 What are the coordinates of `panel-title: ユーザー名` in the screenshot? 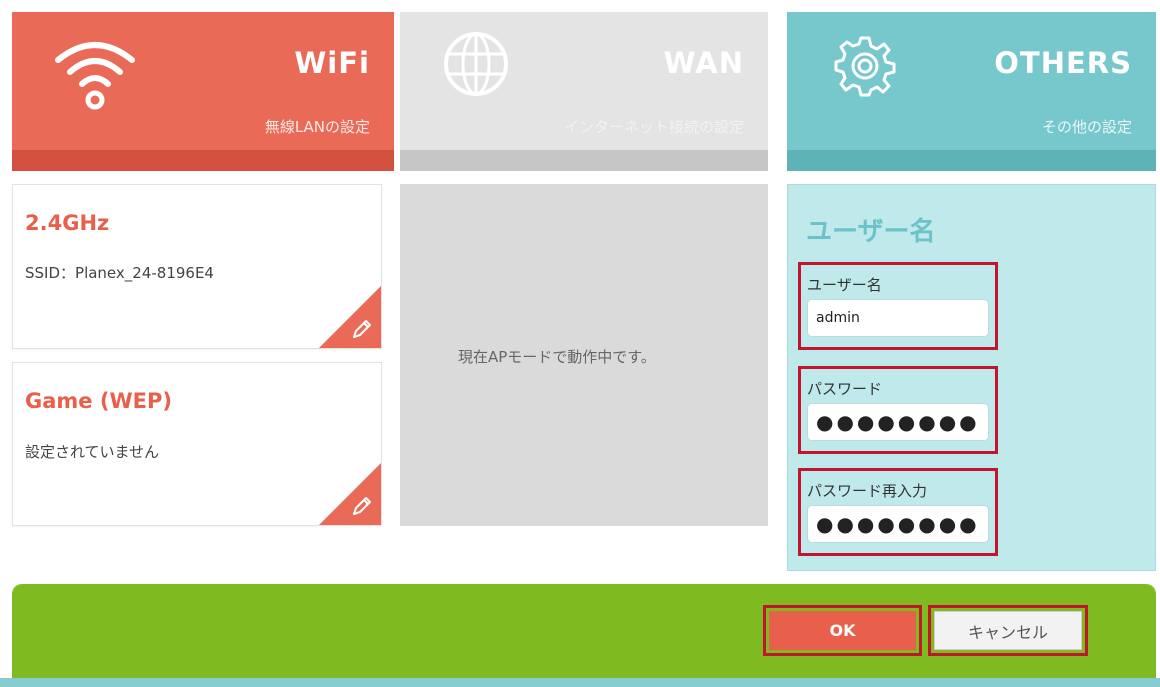 It's located at (871, 232).